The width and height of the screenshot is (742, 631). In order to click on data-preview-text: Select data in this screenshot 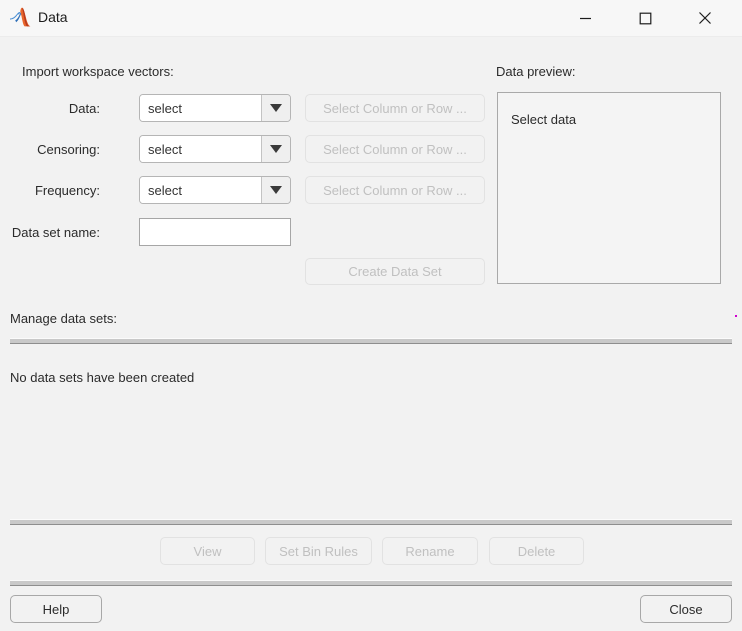, I will do `click(544, 119)`.